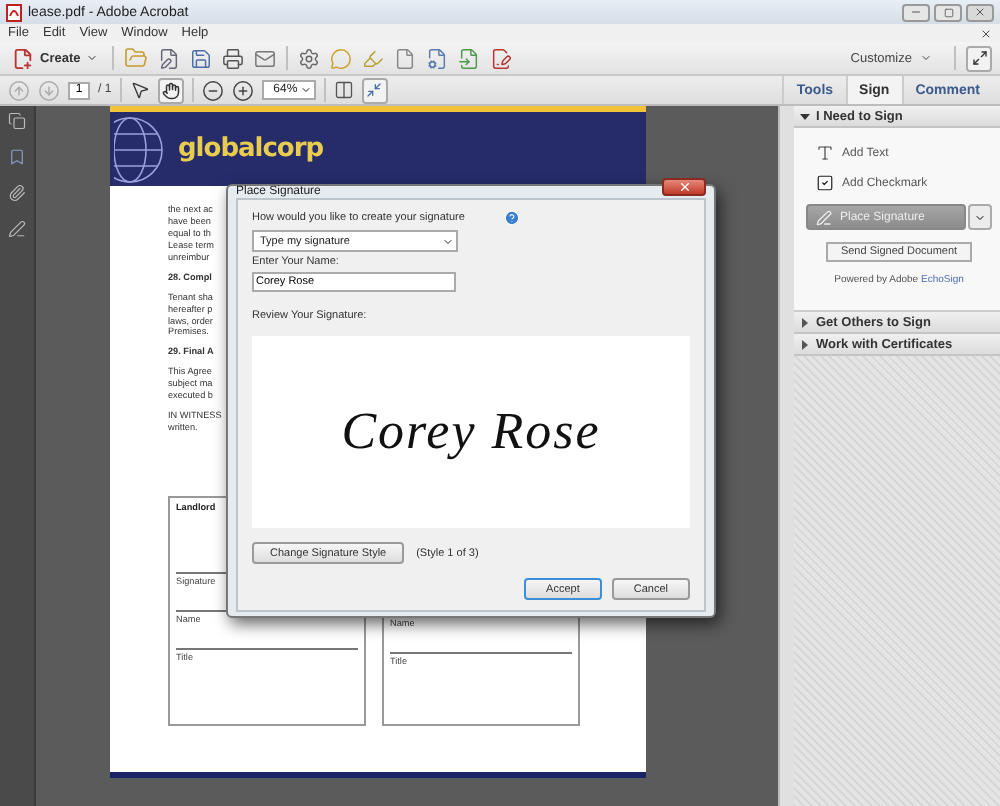 The width and height of the screenshot is (1000, 806). I want to click on file-arrow-icon, so click(469, 58).